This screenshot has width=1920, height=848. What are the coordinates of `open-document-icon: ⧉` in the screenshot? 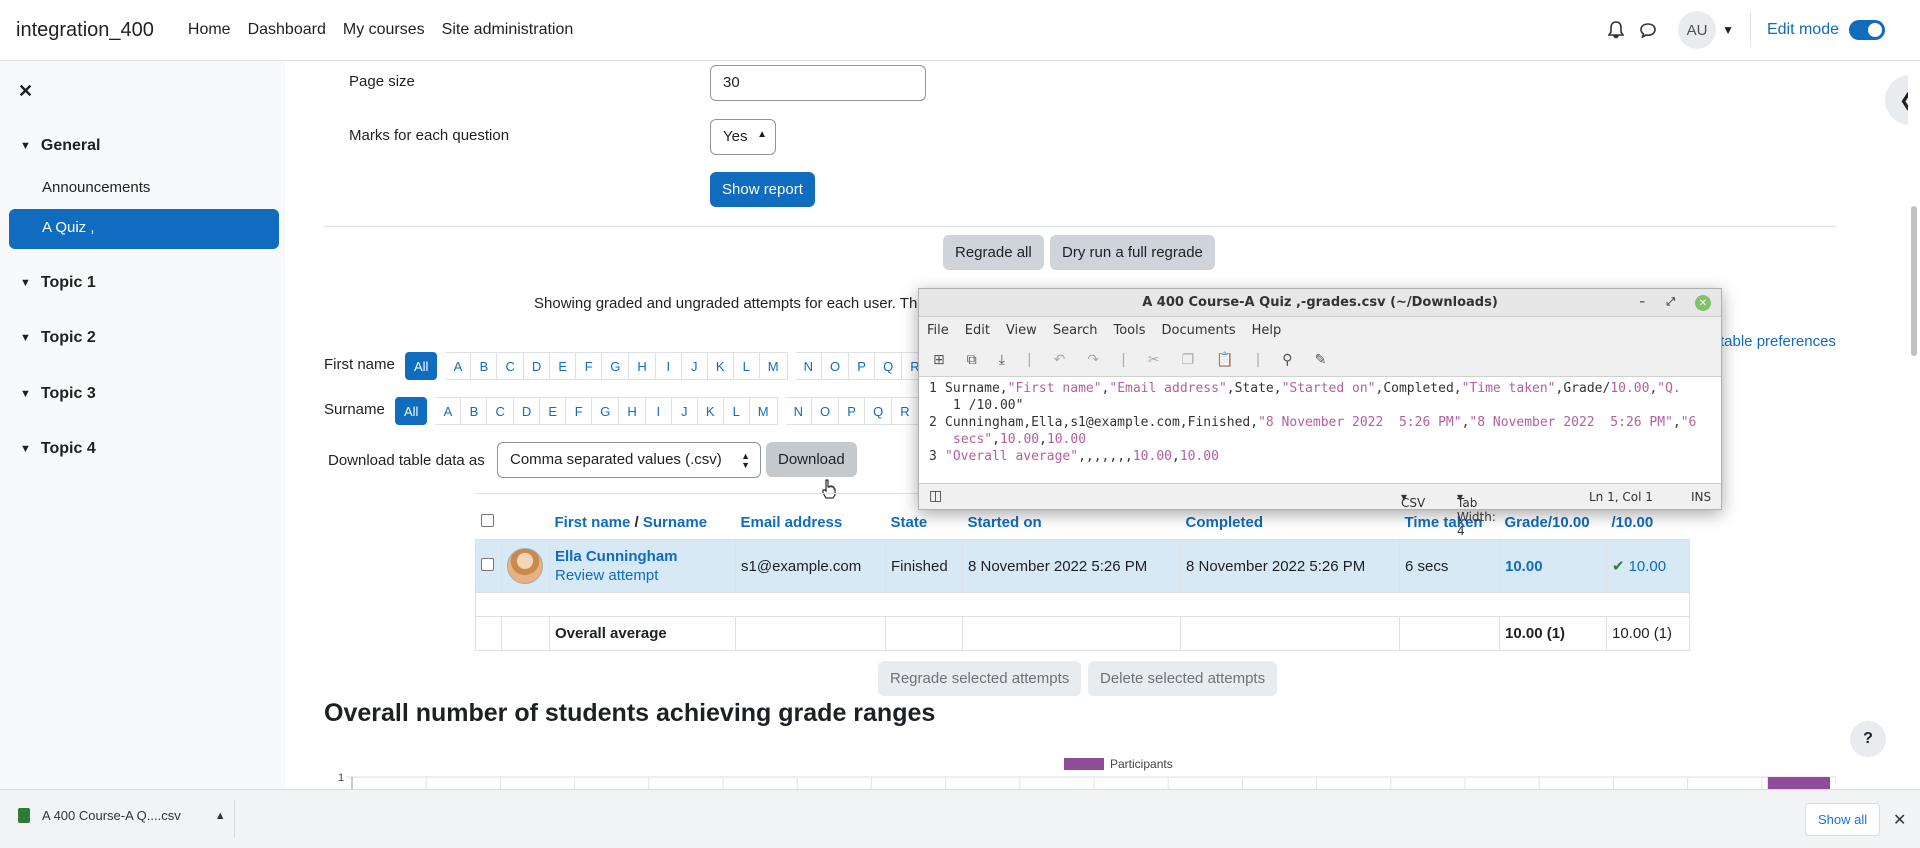 It's located at (972, 360).